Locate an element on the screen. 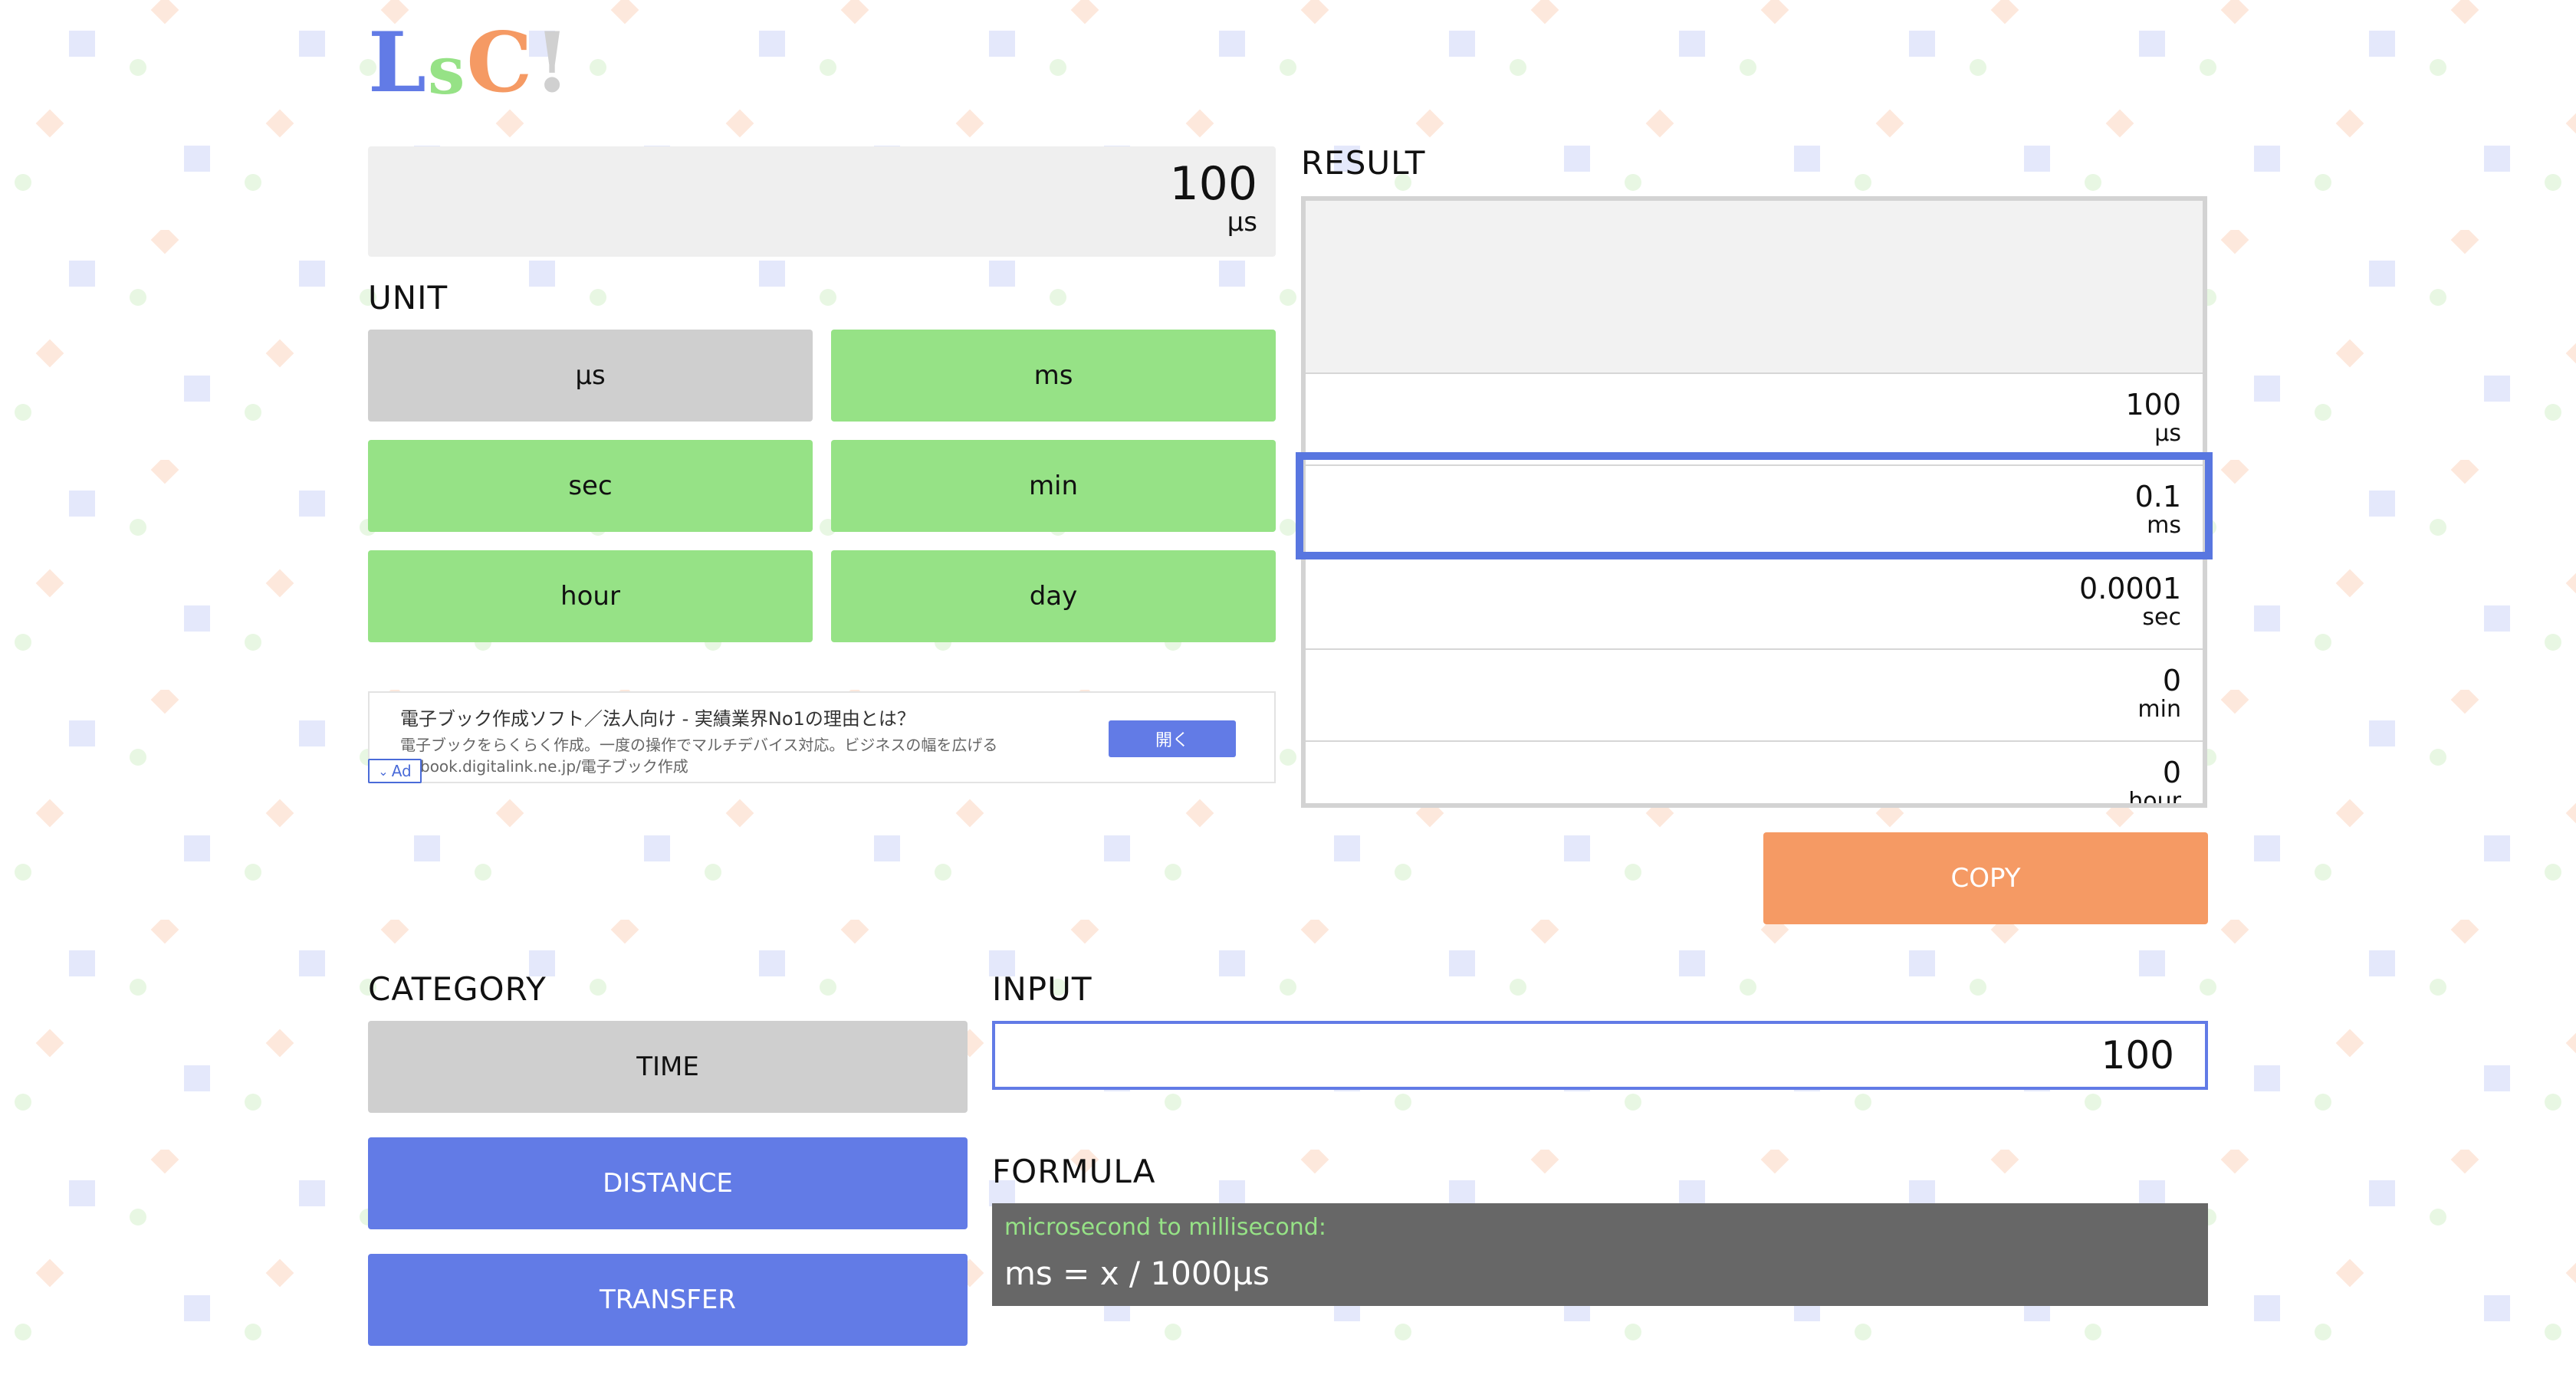 The height and width of the screenshot is (1378, 2576). value-display: 100 µs is located at coordinates (822, 201).